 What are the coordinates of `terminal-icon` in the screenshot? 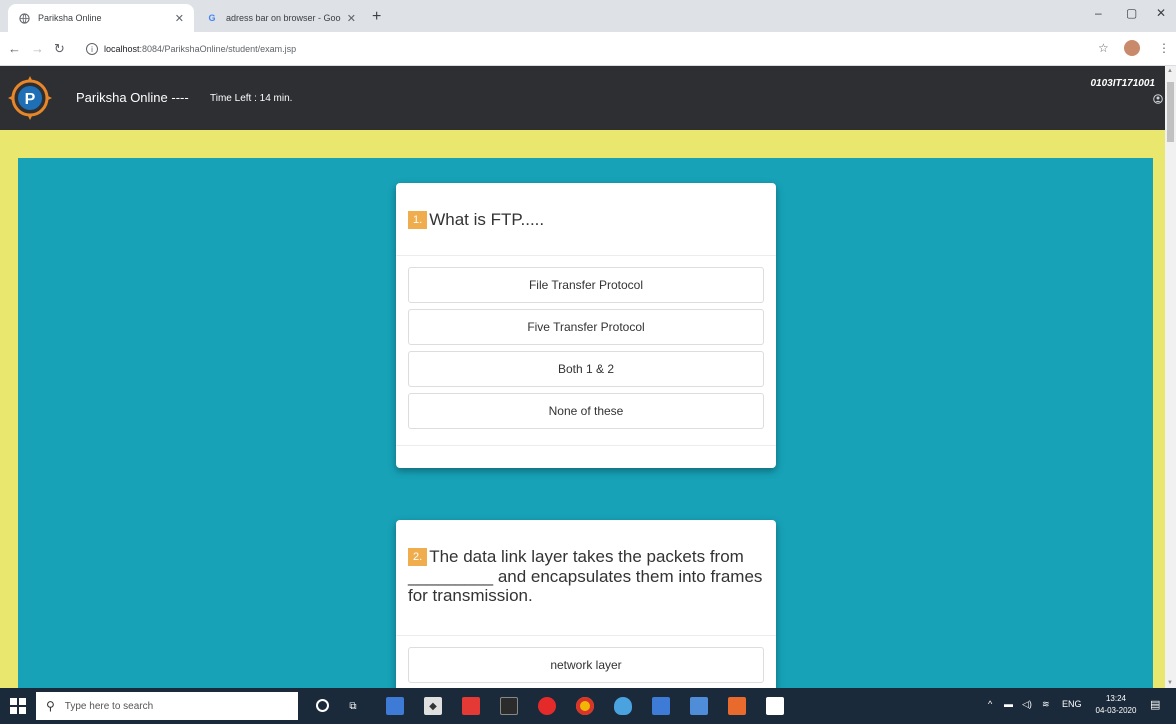 It's located at (509, 706).